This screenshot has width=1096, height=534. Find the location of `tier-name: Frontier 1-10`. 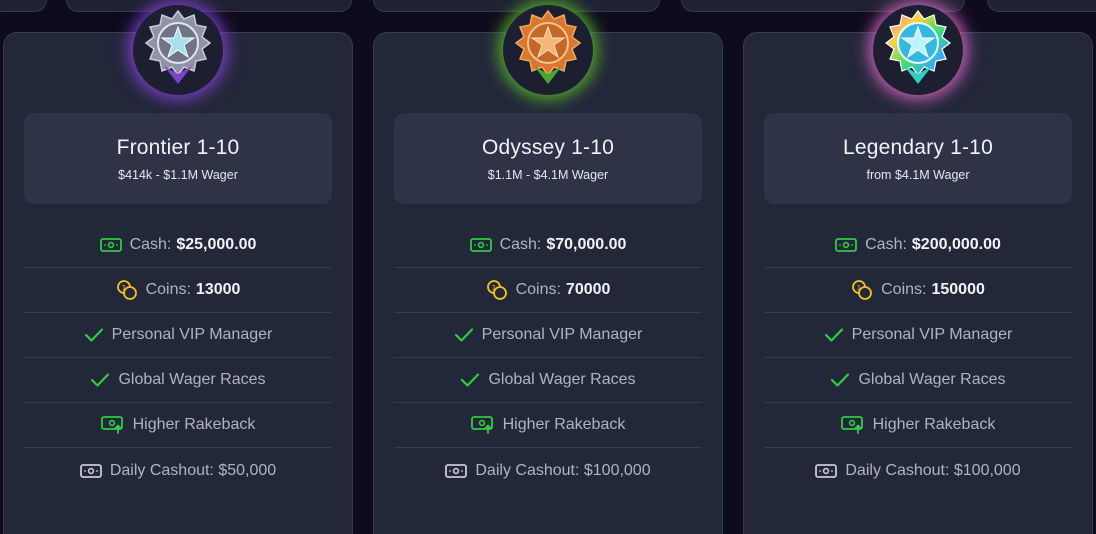

tier-name: Frontier 1-10 is located at coordinates (178, 147).